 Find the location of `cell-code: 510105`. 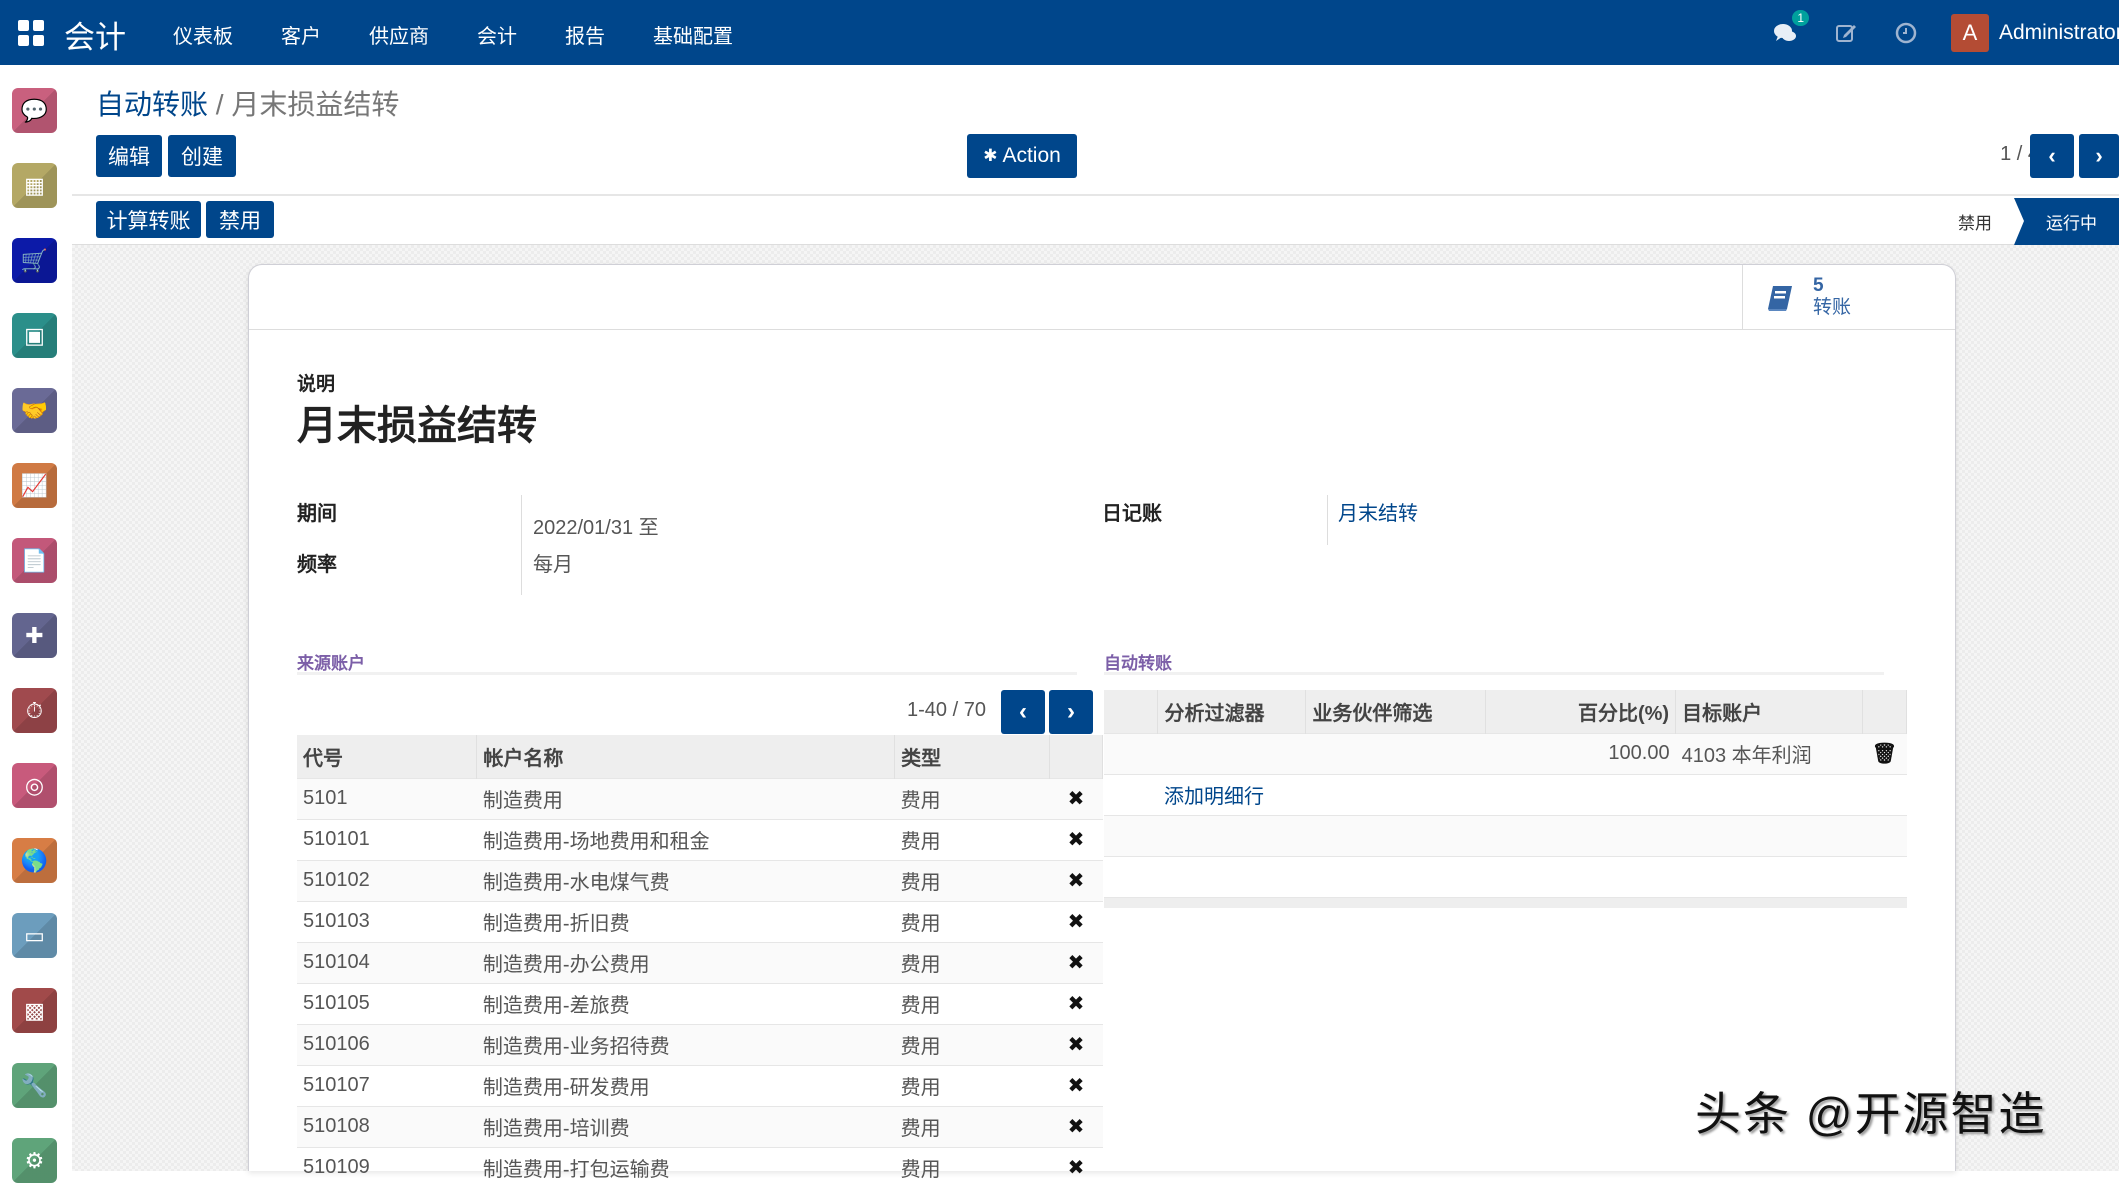

cell-code: 510105 is located at coordinates (387, 1003).